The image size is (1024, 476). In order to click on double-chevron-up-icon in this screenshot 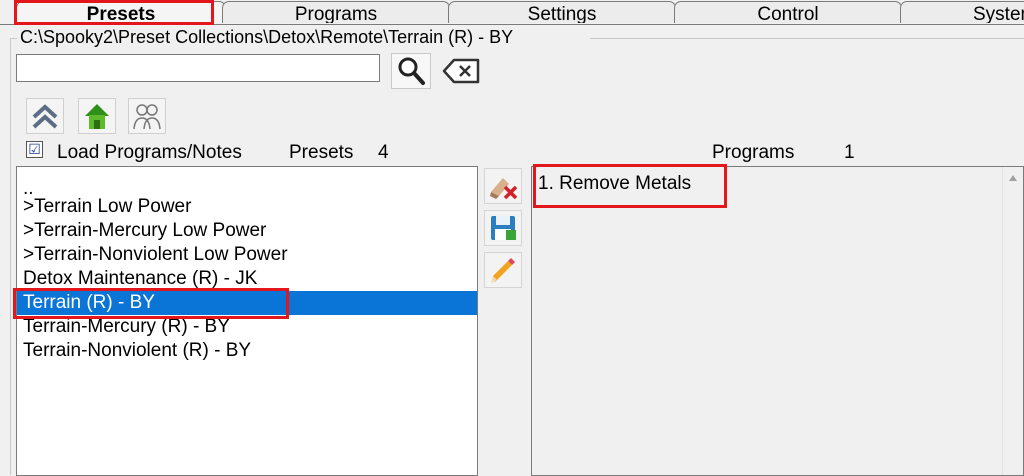, I will do `click(45, 116)`.